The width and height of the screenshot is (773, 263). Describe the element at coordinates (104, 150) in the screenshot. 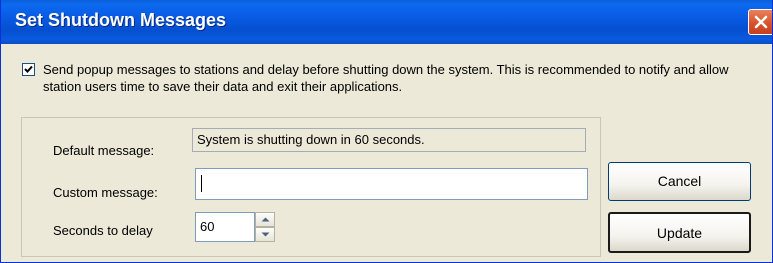

I see `default-message-label: Default message:` at that location.